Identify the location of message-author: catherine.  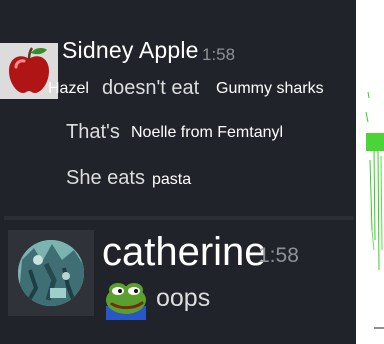
(184, 252).